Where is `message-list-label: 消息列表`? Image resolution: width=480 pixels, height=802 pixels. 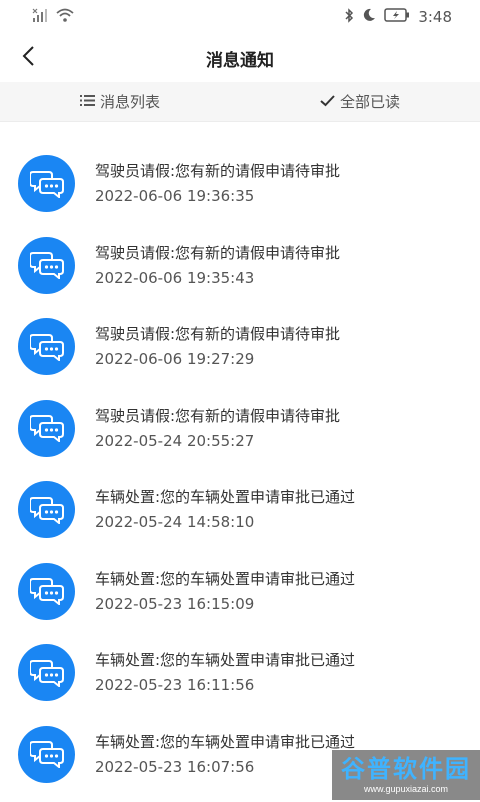 message-list-label: 消息列表 is located at coordinates (130, 101).